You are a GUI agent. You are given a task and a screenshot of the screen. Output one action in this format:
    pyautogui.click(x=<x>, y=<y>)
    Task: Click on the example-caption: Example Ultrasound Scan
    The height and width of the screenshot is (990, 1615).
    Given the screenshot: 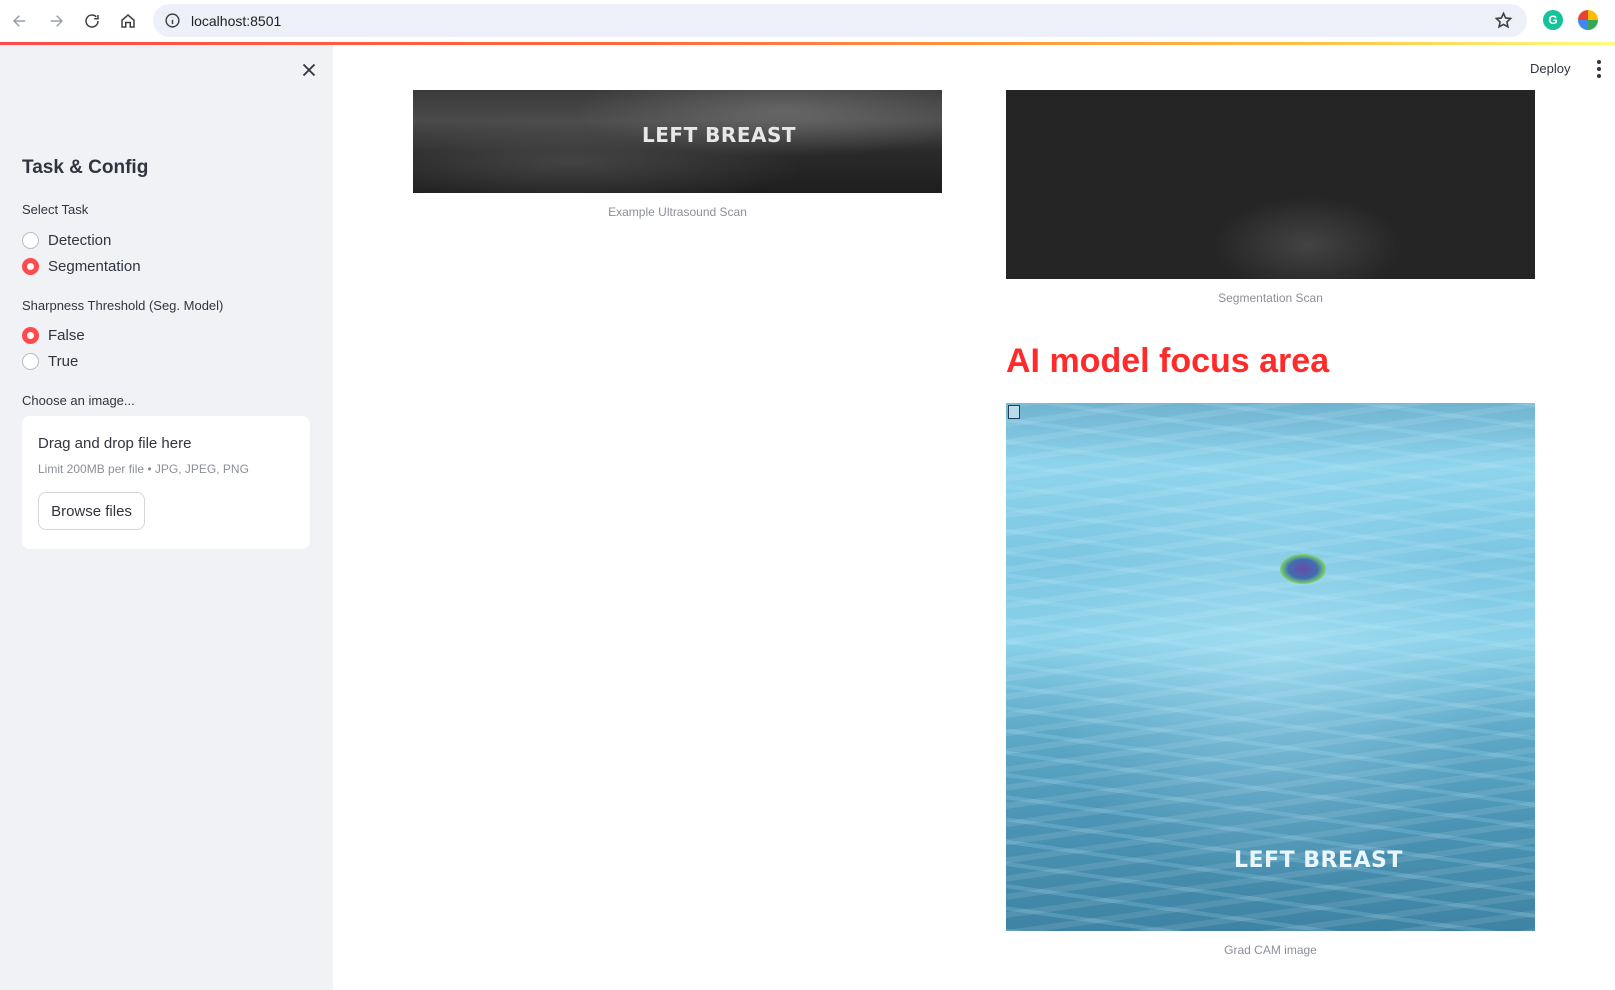 What is the action you would take?
    pyautogui.click(x=677, y=212)
    